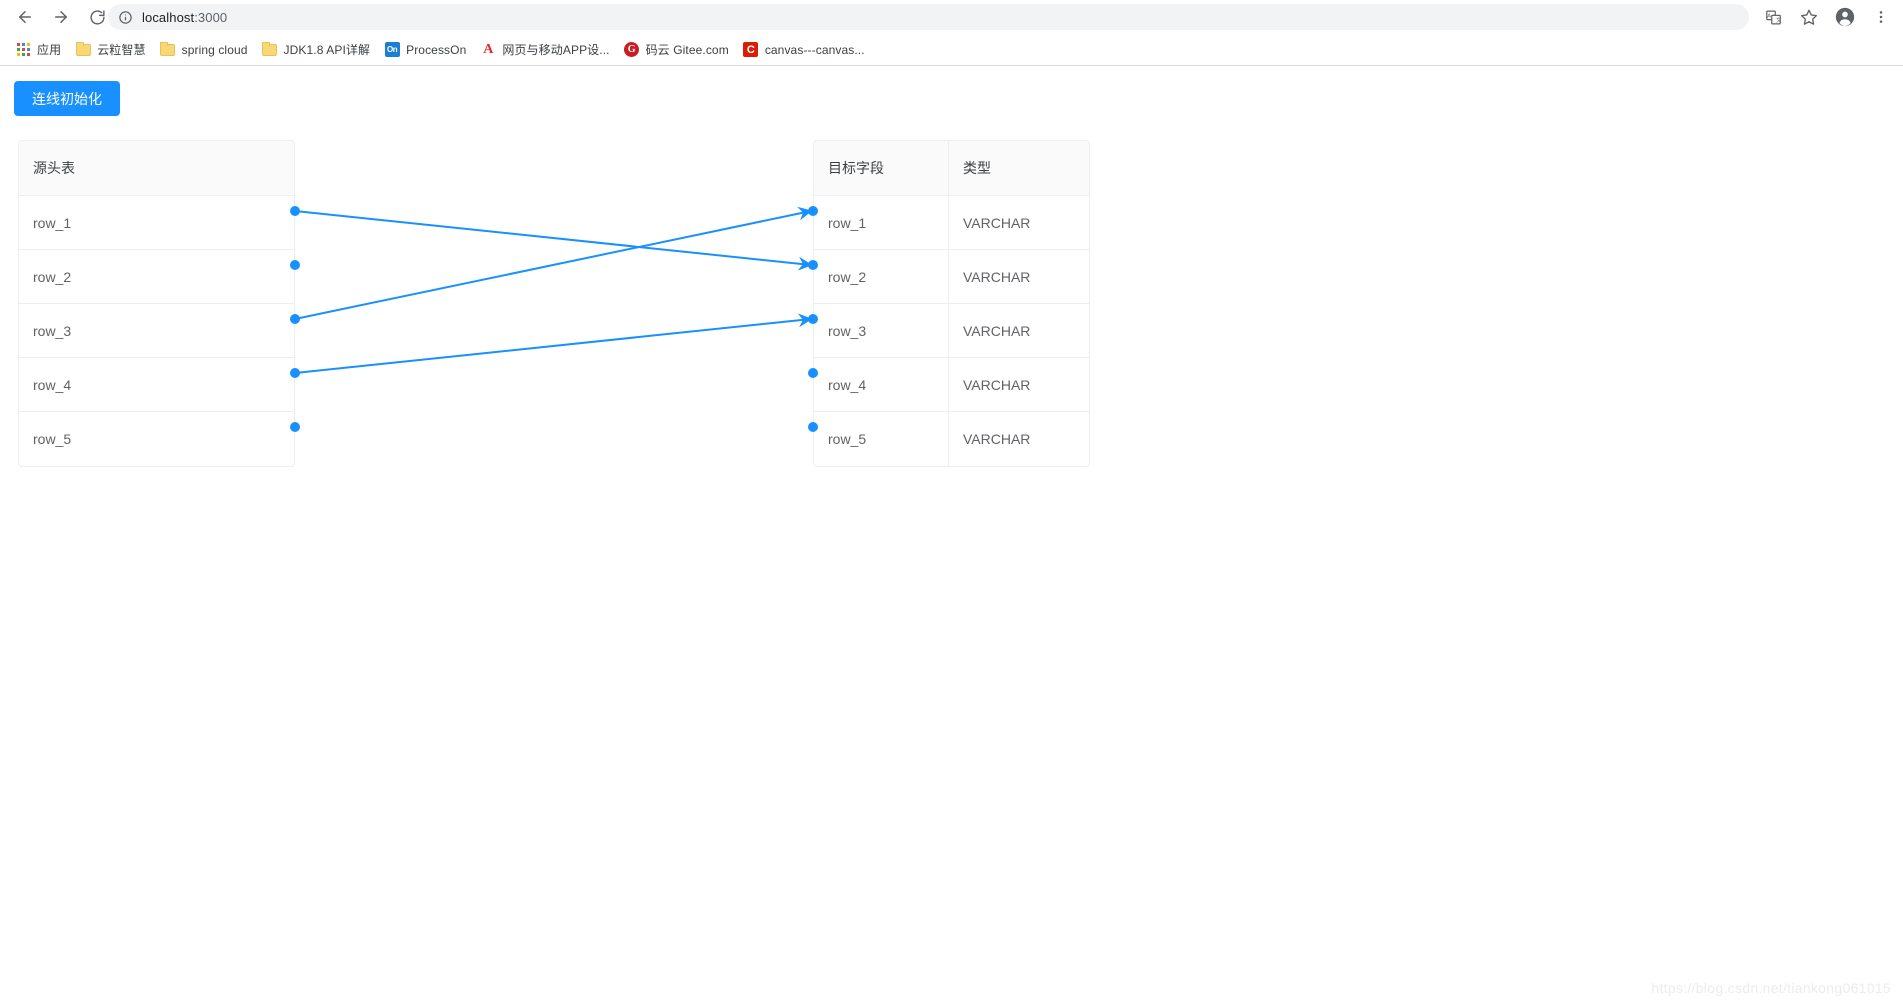 Image resolution: width=1903 pixels, height=1004 pixels. I want to click on processon-icon: On, so click(392, 50).